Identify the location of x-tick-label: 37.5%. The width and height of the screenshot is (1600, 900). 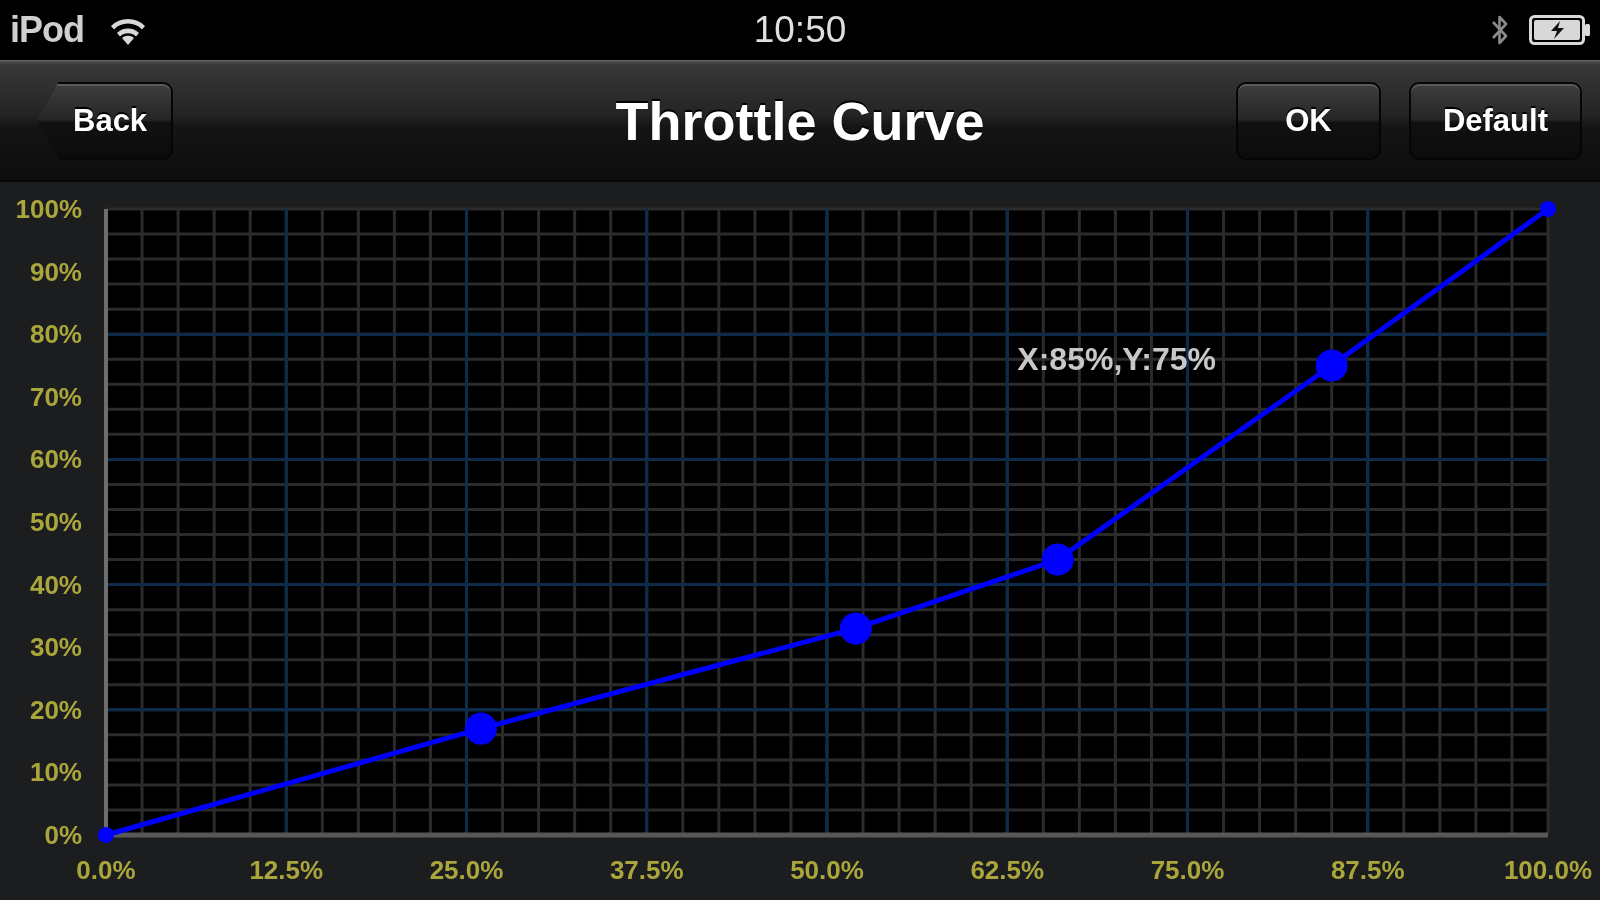
(646, 870).